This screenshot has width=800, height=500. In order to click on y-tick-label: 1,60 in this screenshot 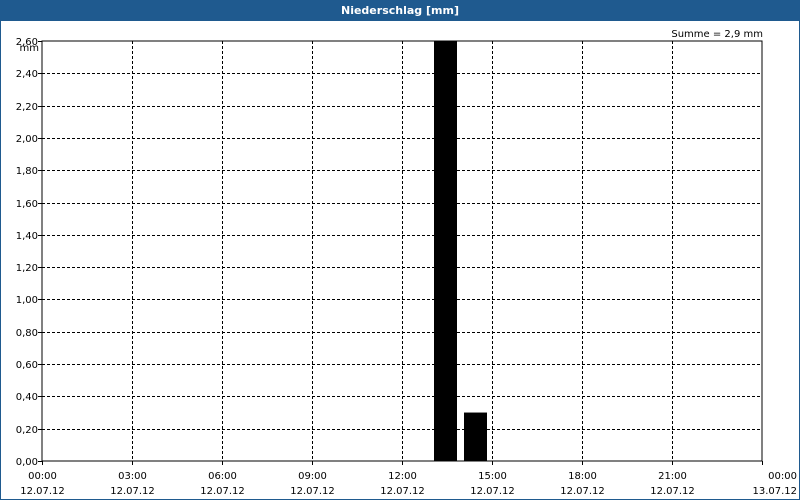, I will do `click(27, 204)`.